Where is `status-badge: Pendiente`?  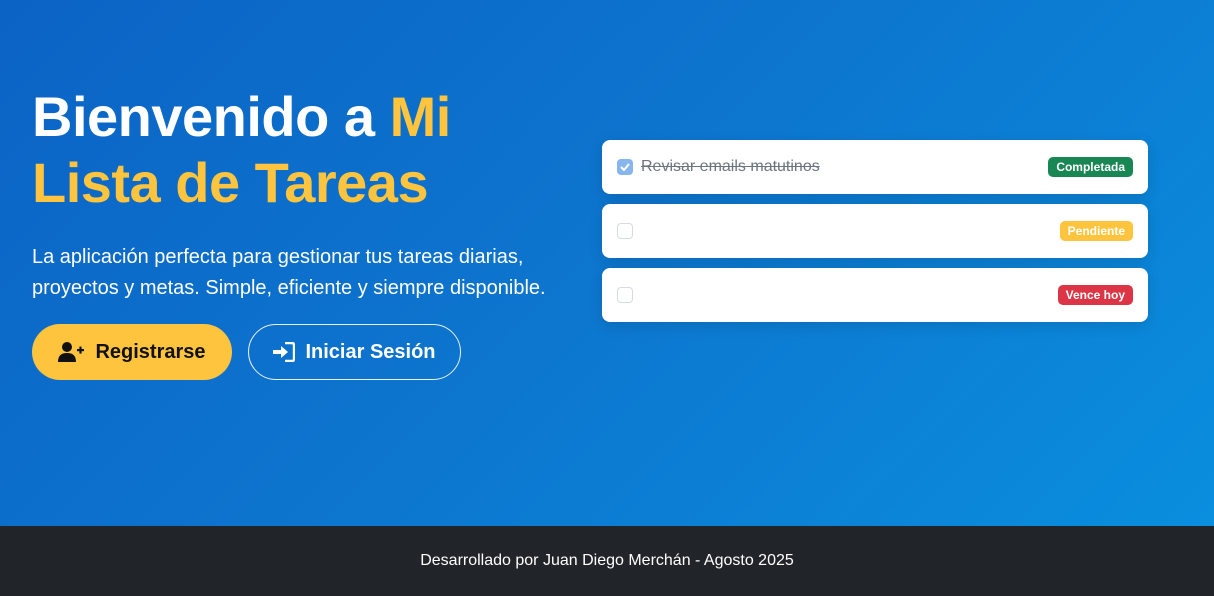
status-badge: Pendiente is located at coordinates (1096, 231).